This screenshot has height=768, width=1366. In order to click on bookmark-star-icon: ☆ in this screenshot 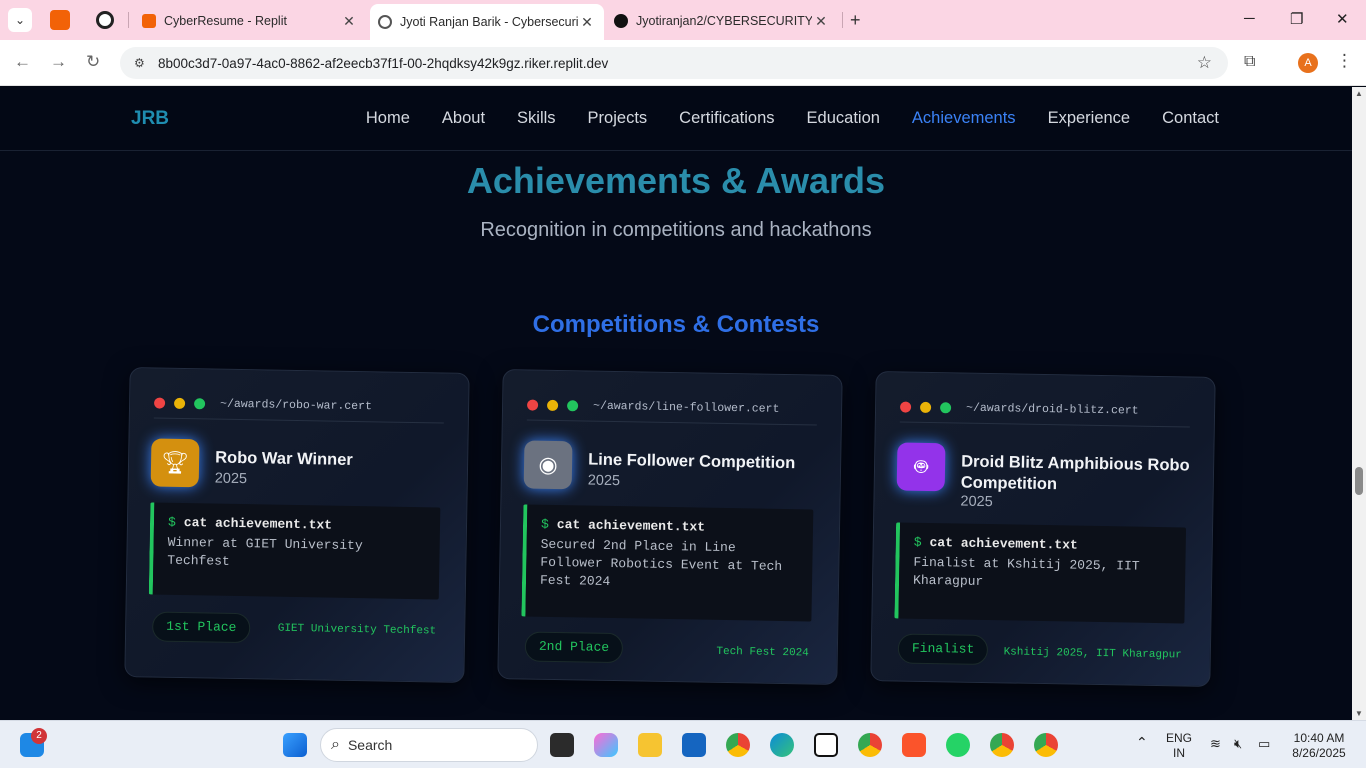, I will do `click(1204, 63)`.